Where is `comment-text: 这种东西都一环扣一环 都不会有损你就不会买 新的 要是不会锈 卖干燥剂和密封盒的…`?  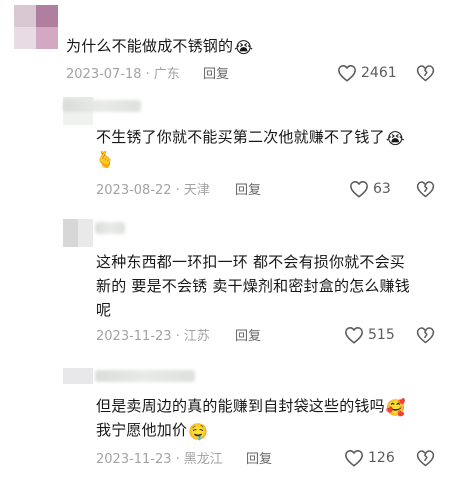
comment-text: 这种东西都一环扣一环 都不会有损你就不会买 新的 要是不会锈 卖干燥剂和密封盒的… is located at coordinates (253, 286).